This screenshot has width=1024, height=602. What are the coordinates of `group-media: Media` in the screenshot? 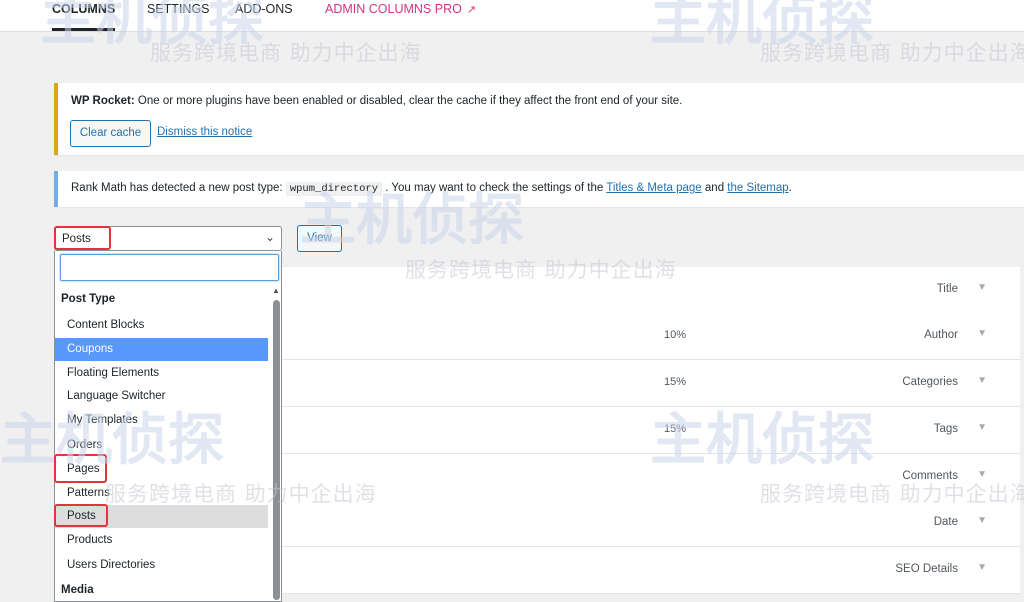 It's located at (77, 590).